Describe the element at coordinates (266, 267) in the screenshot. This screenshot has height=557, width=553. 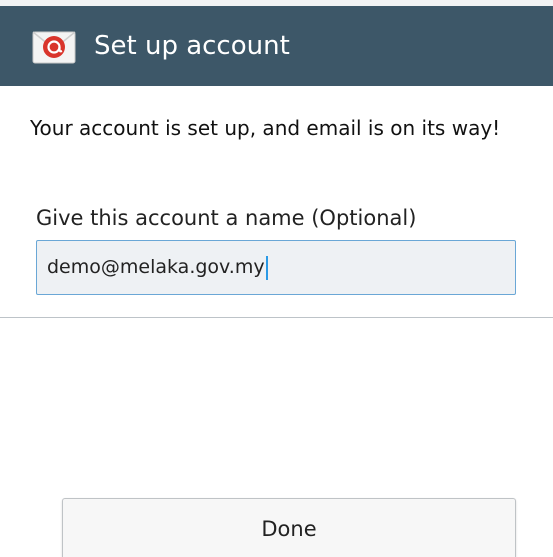
I see `text-cursor` at that location.